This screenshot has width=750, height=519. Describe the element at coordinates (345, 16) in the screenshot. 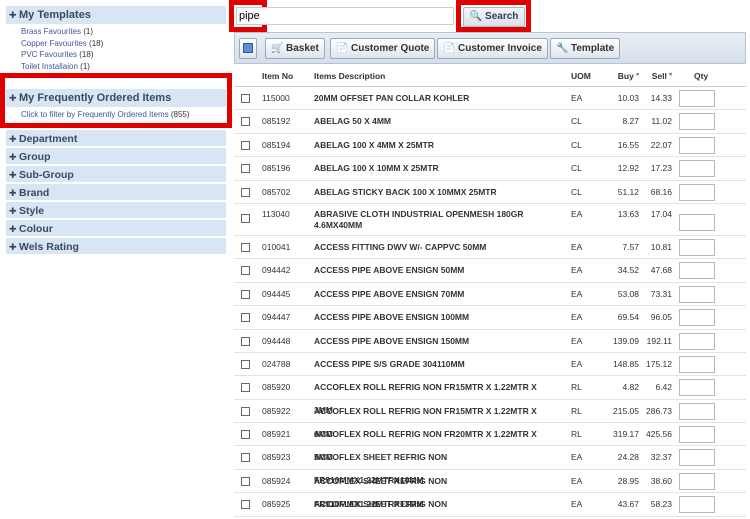

I see `search-input` at that location.